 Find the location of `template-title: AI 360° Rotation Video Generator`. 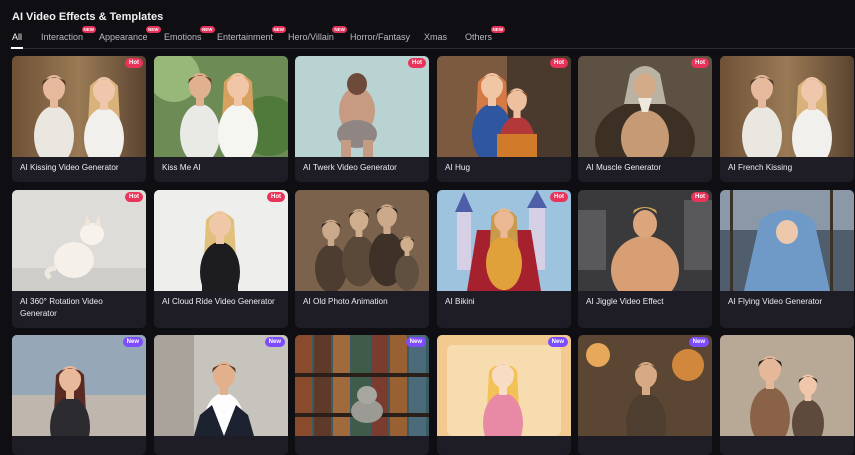

template-title: AI 360° Rotation Video Generator is located at coordinates (61, 307).